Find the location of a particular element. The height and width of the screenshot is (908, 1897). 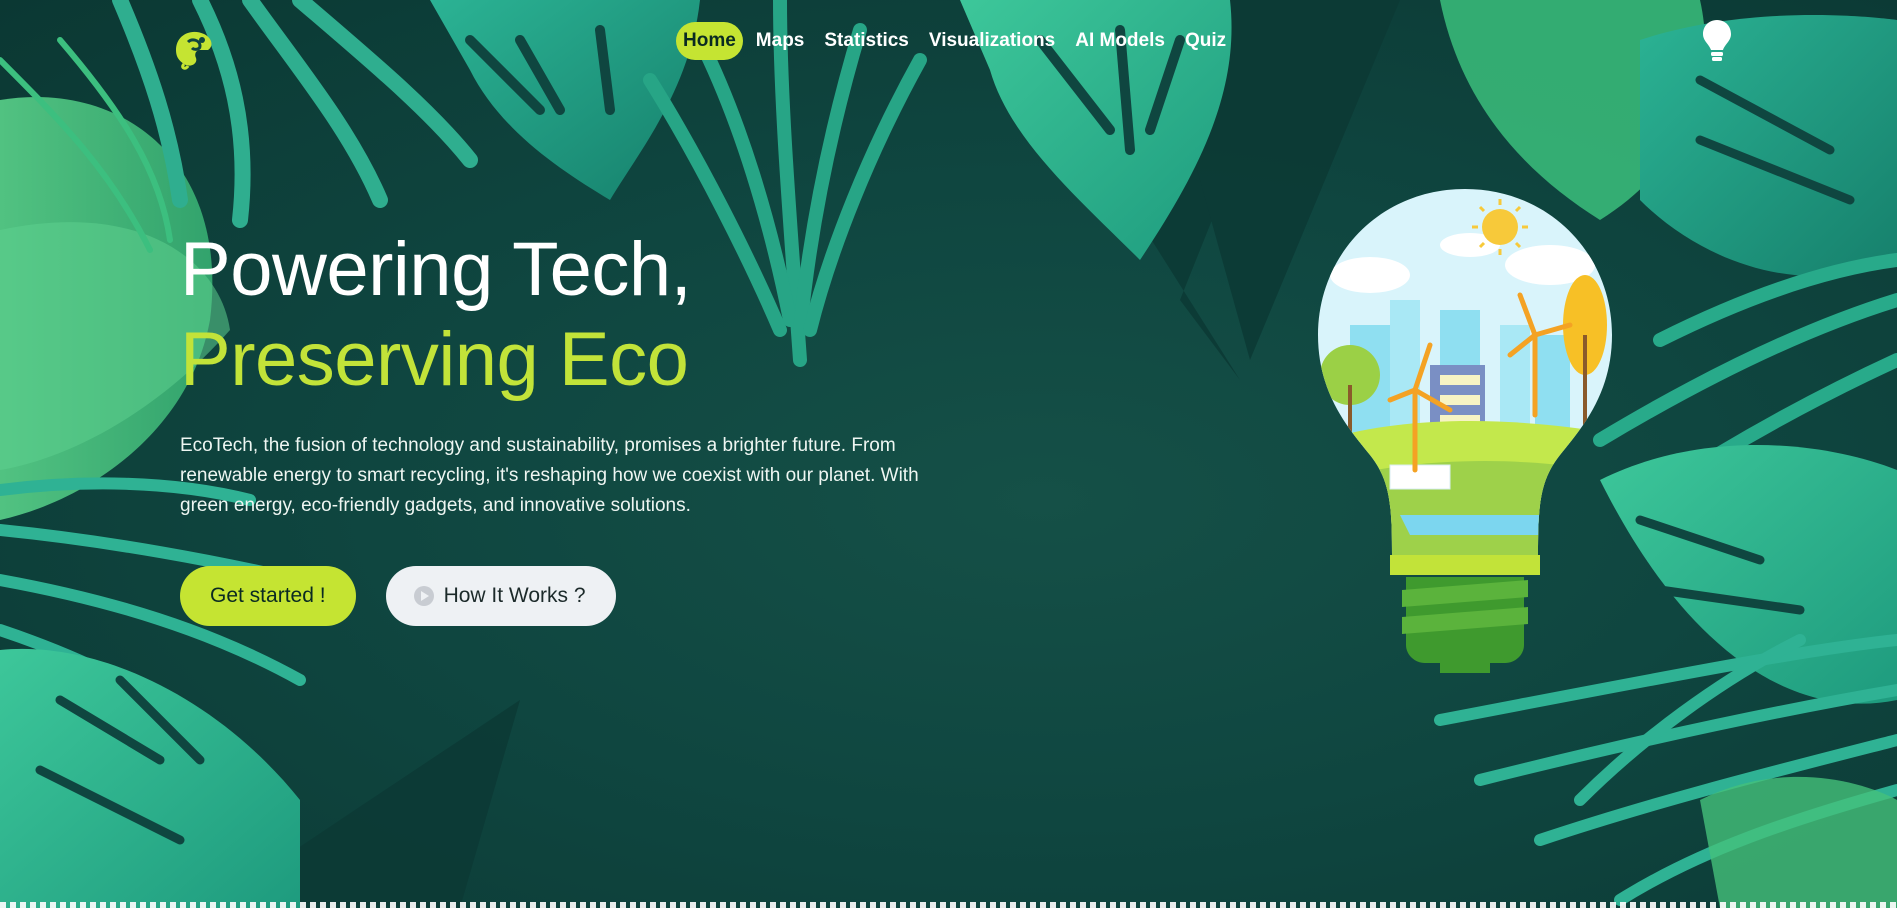

how-it-works-button: How It Works ? is located at coordinates (500, 596).